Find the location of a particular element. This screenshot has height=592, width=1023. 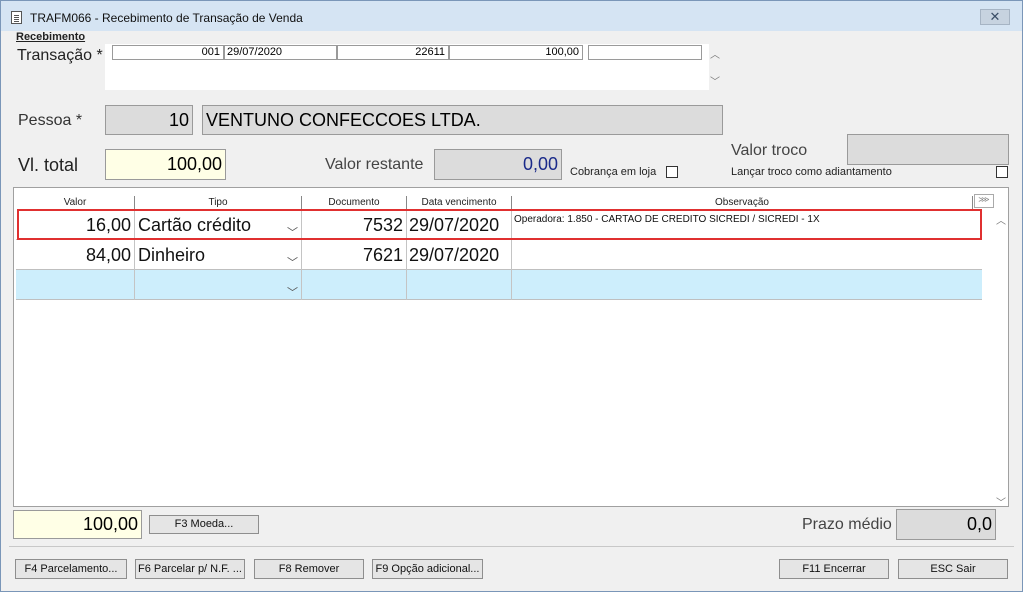

row-data: 29/07/2020 is located at coordinates (459, 255).